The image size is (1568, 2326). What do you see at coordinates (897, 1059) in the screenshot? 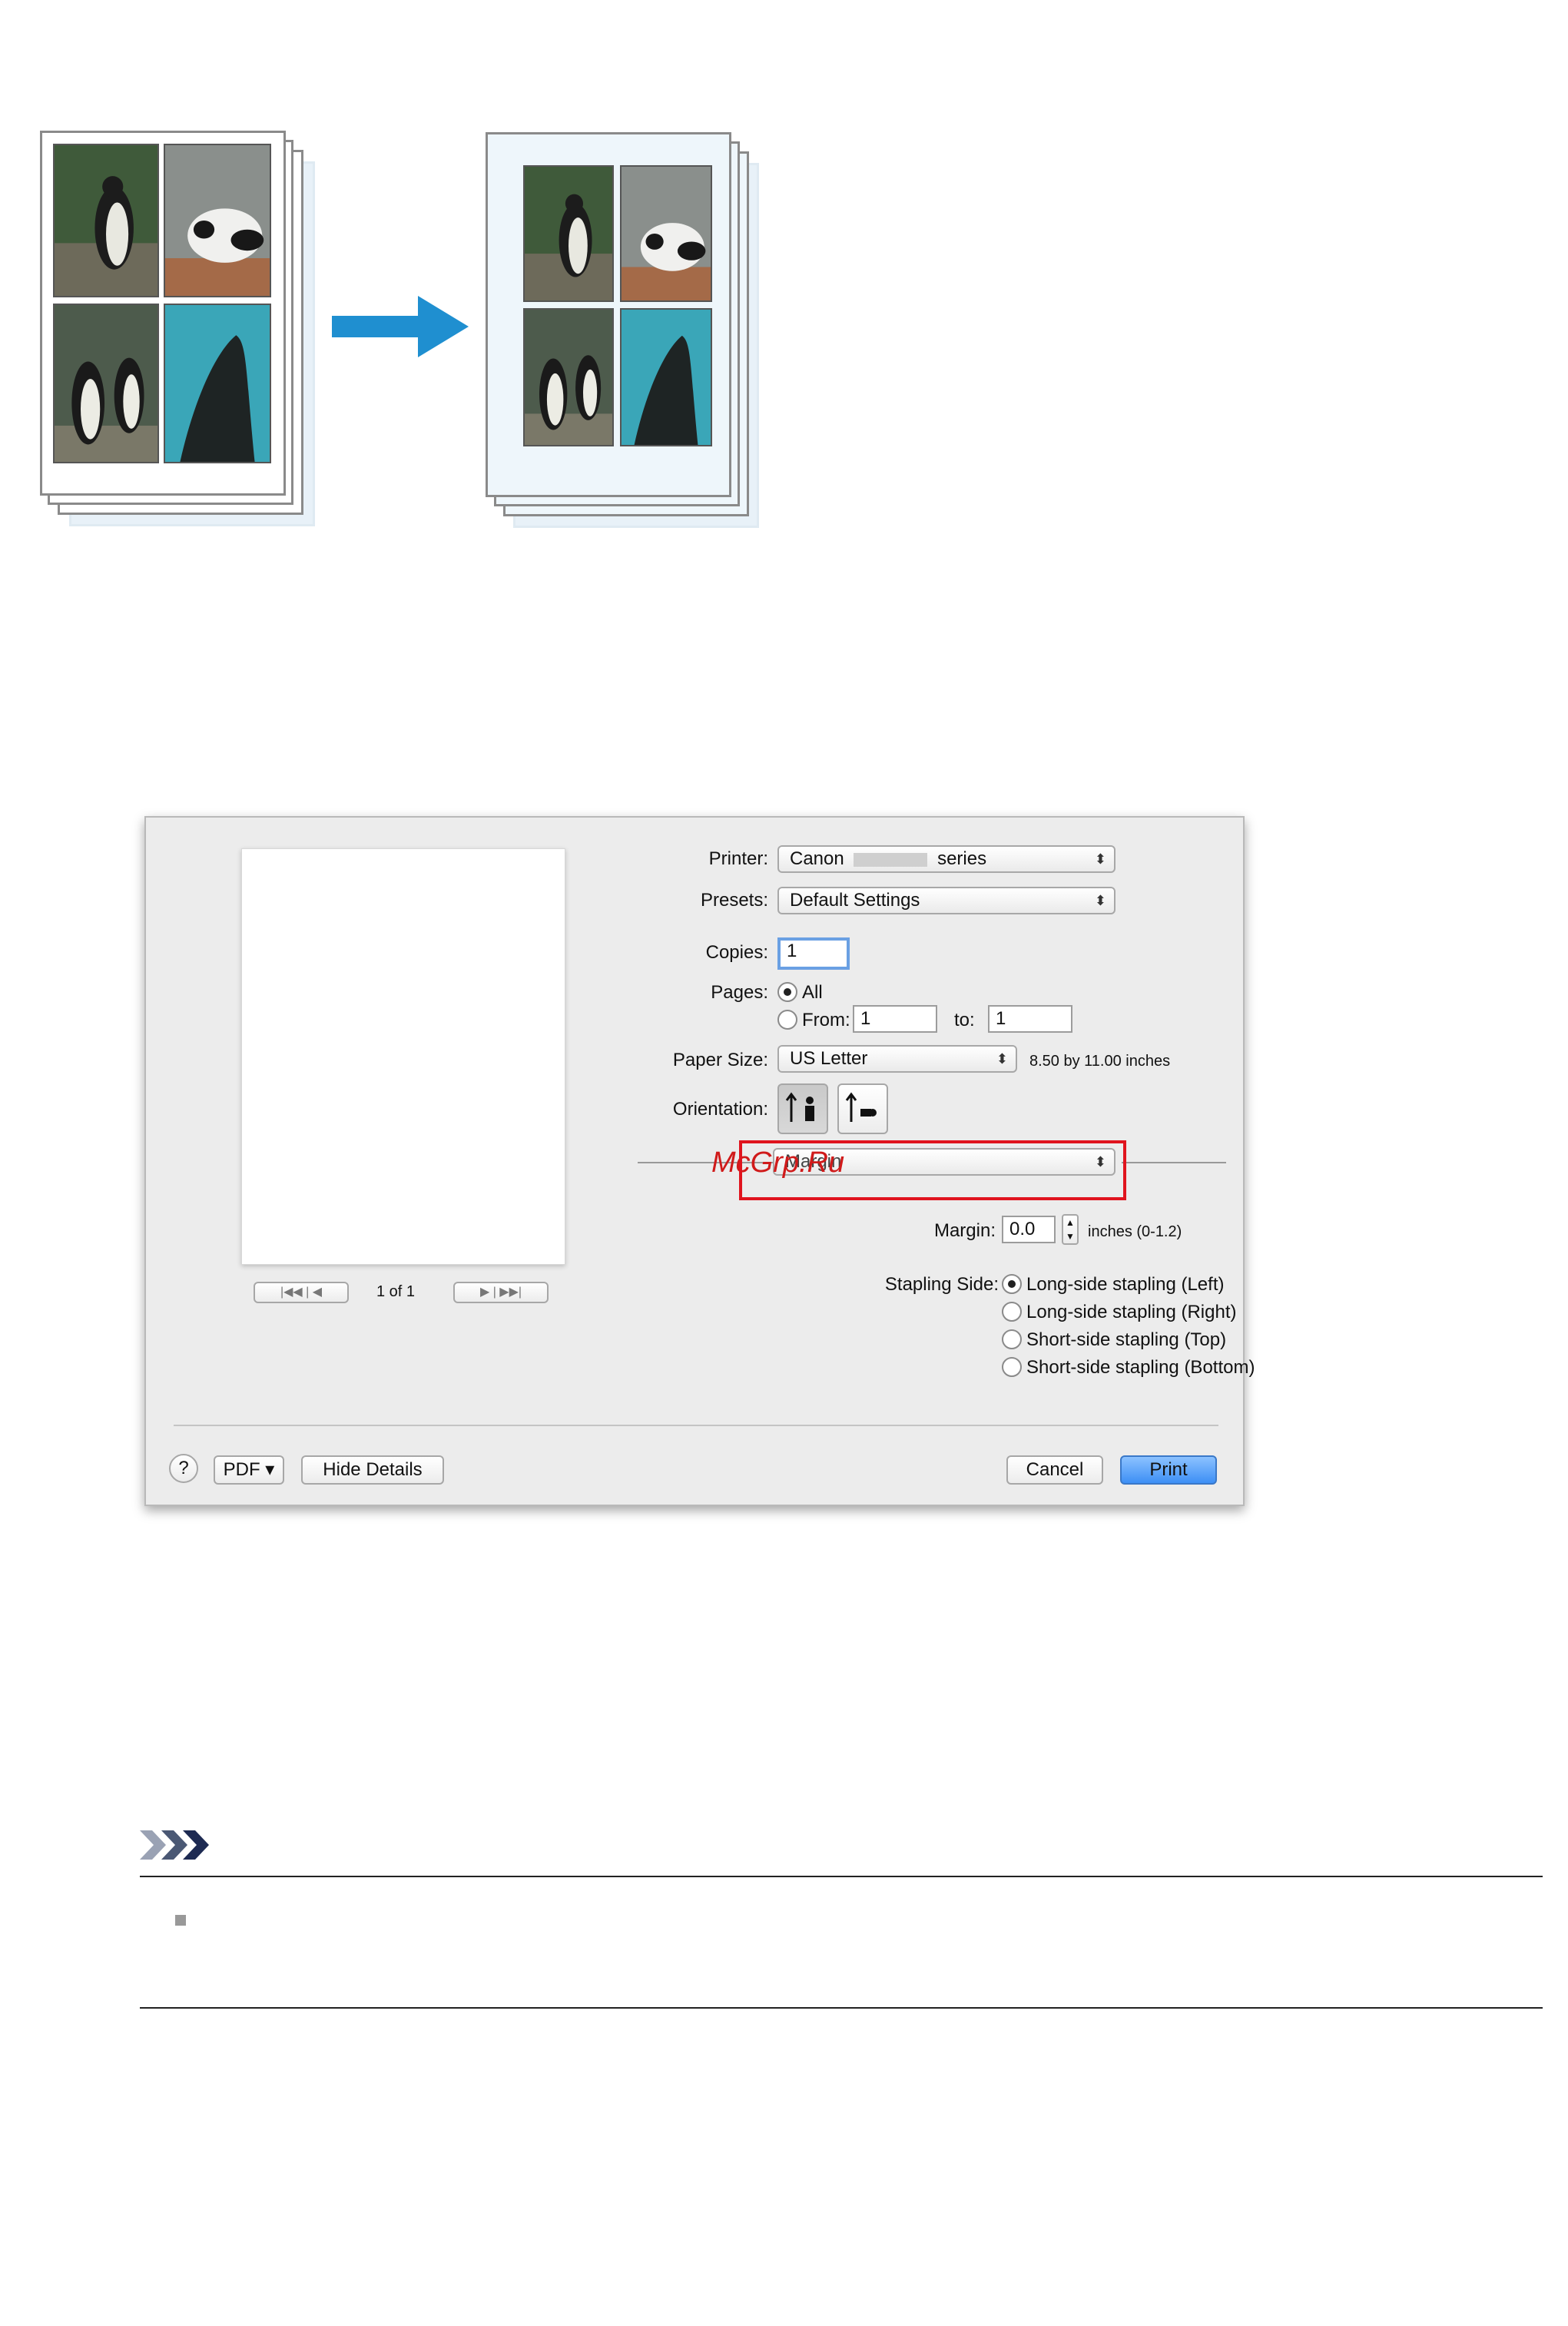
I see `paper-size-popup: US Letter ⬍` at bounding box center [897, 1059].